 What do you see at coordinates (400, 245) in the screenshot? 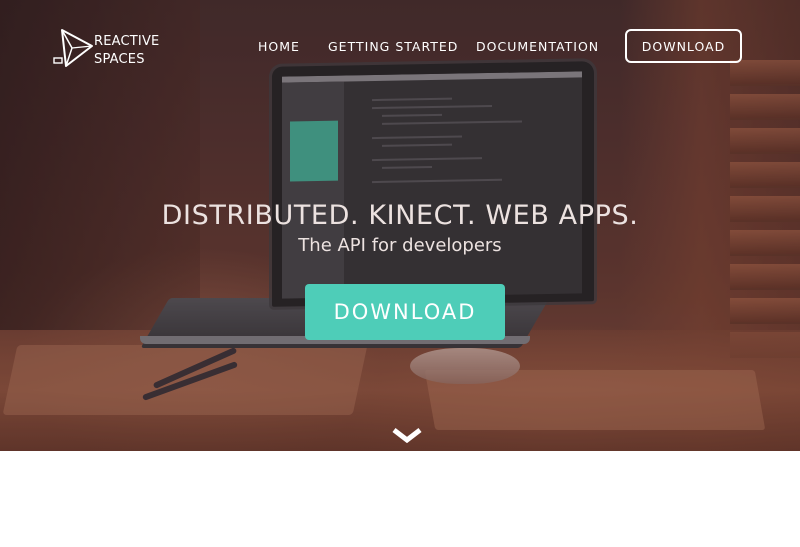
I see `hero-subheadline: The API for developers` at bounding box center [400, 245].